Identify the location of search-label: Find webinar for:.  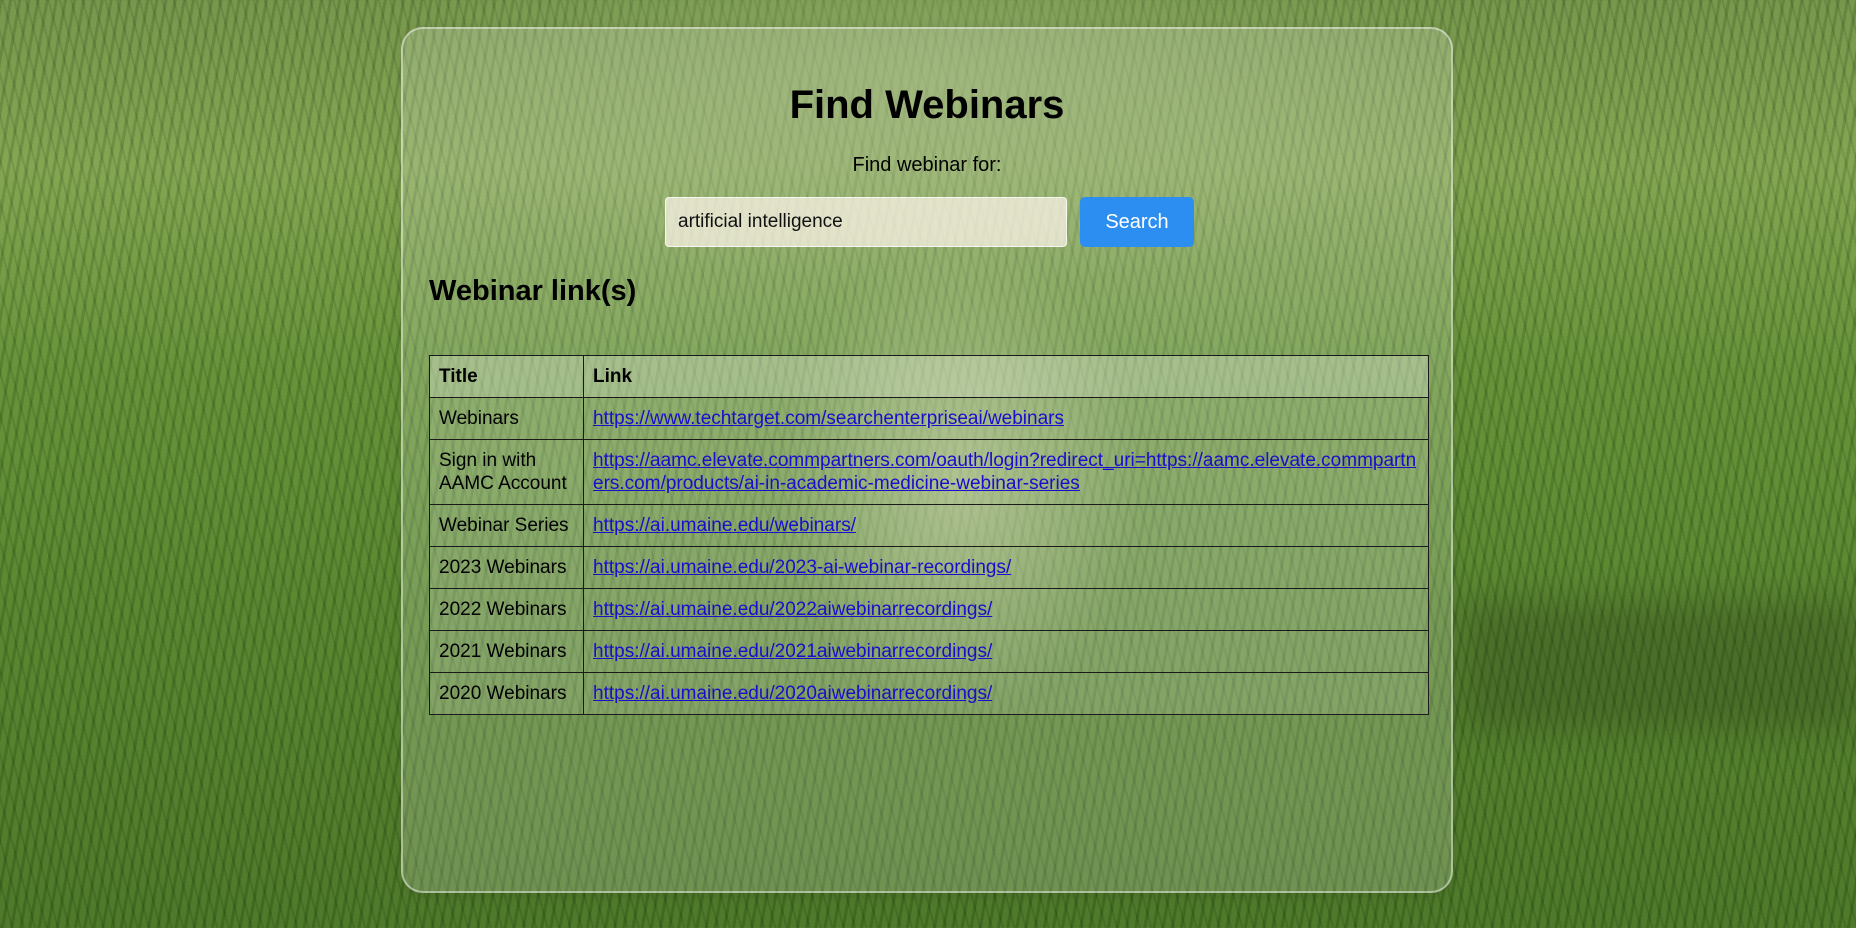
(927, 165).